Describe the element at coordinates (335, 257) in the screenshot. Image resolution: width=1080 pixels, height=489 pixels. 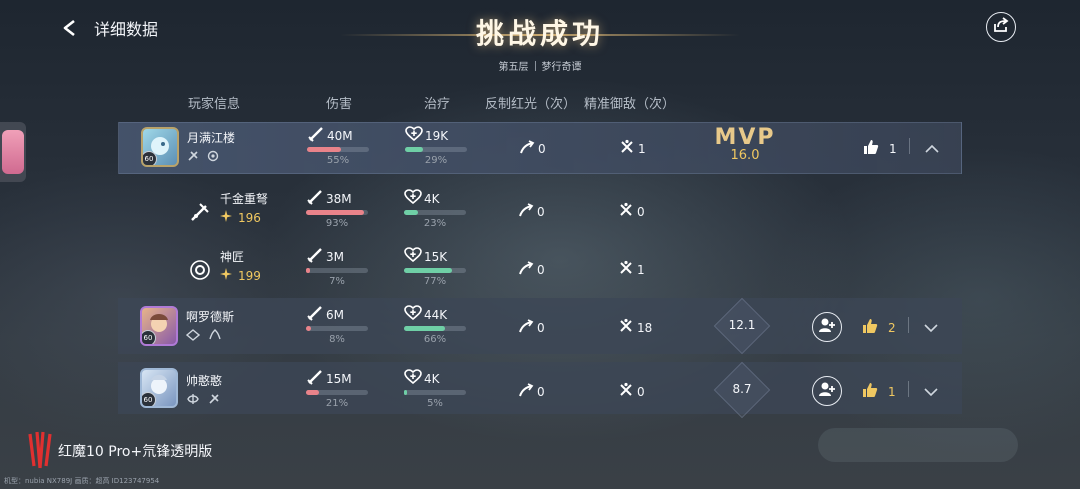
I see `damage-value: 3M` at that location.